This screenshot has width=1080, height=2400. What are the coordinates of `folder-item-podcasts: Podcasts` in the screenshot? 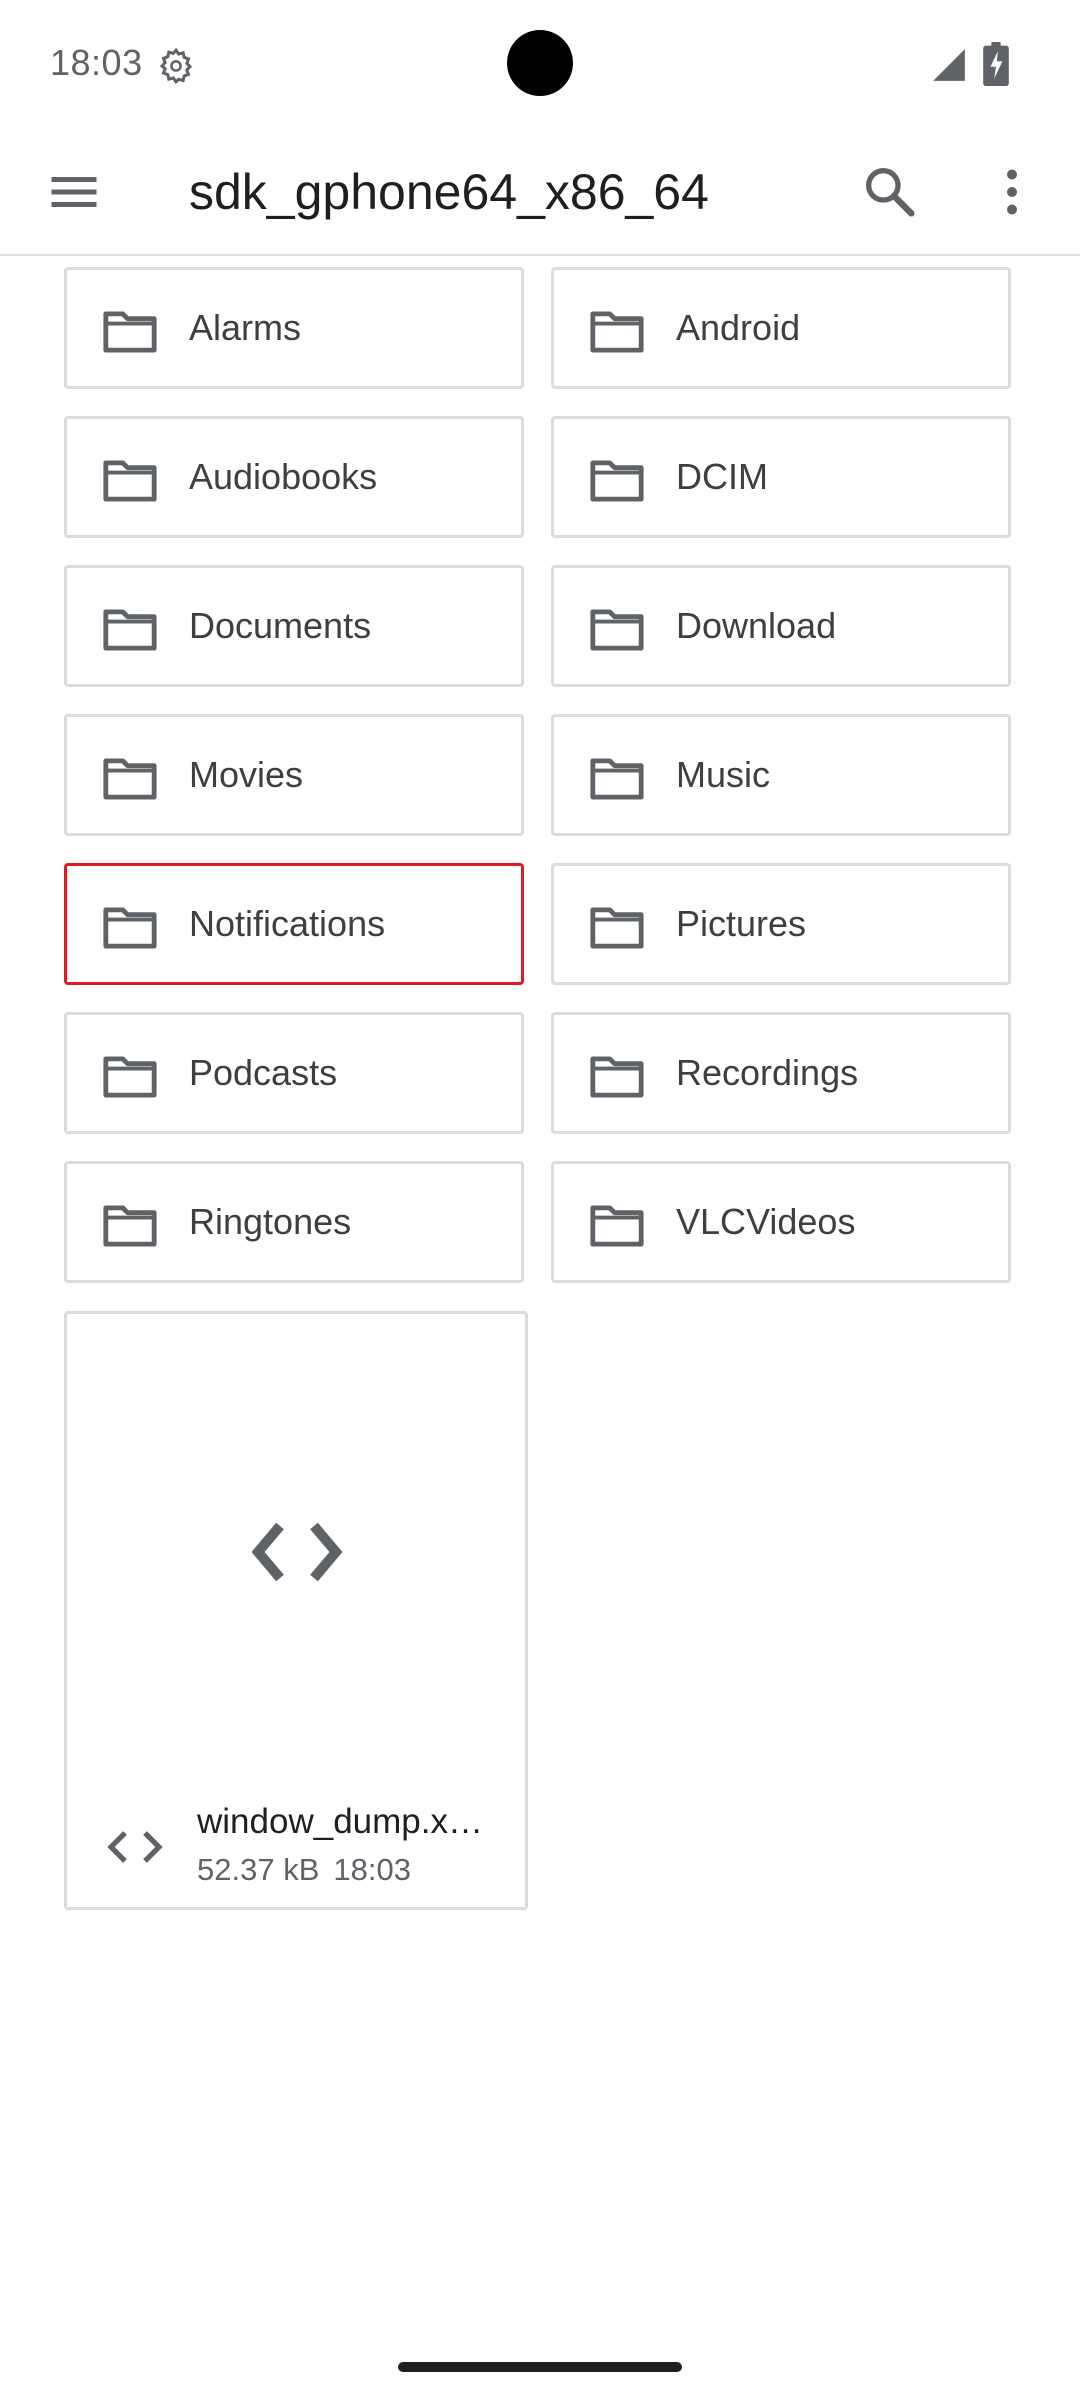 It's located at (294, 1073).